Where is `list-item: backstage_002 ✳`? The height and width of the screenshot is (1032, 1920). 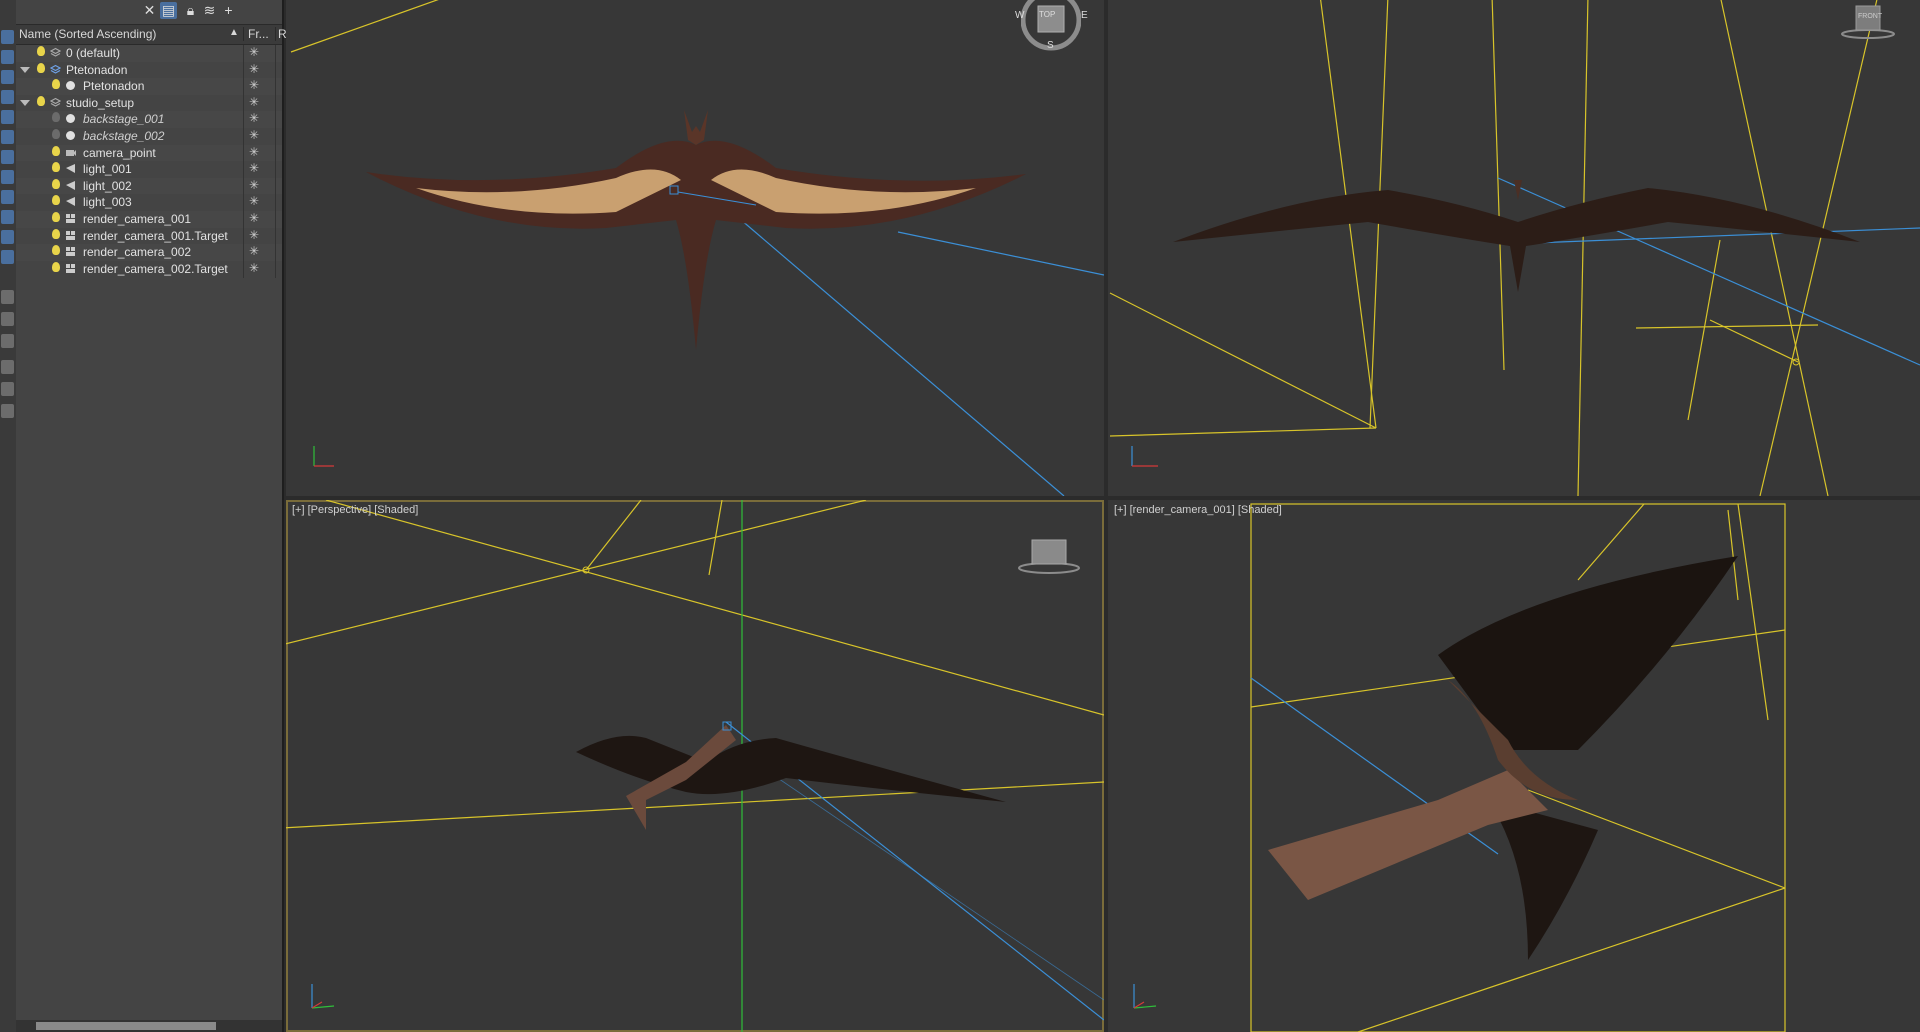
list-item: backstage_002 ✳ is located at coordinates (149, 136).